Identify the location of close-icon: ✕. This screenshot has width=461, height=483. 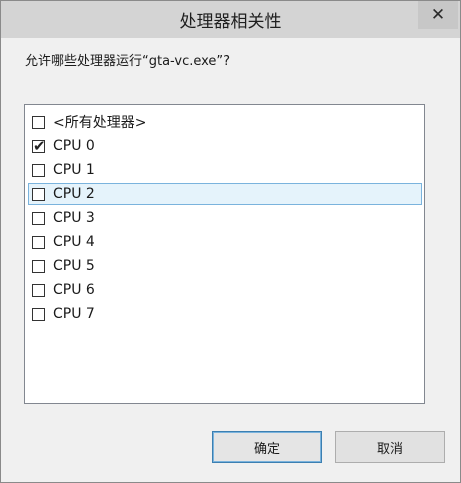
(438, 15).